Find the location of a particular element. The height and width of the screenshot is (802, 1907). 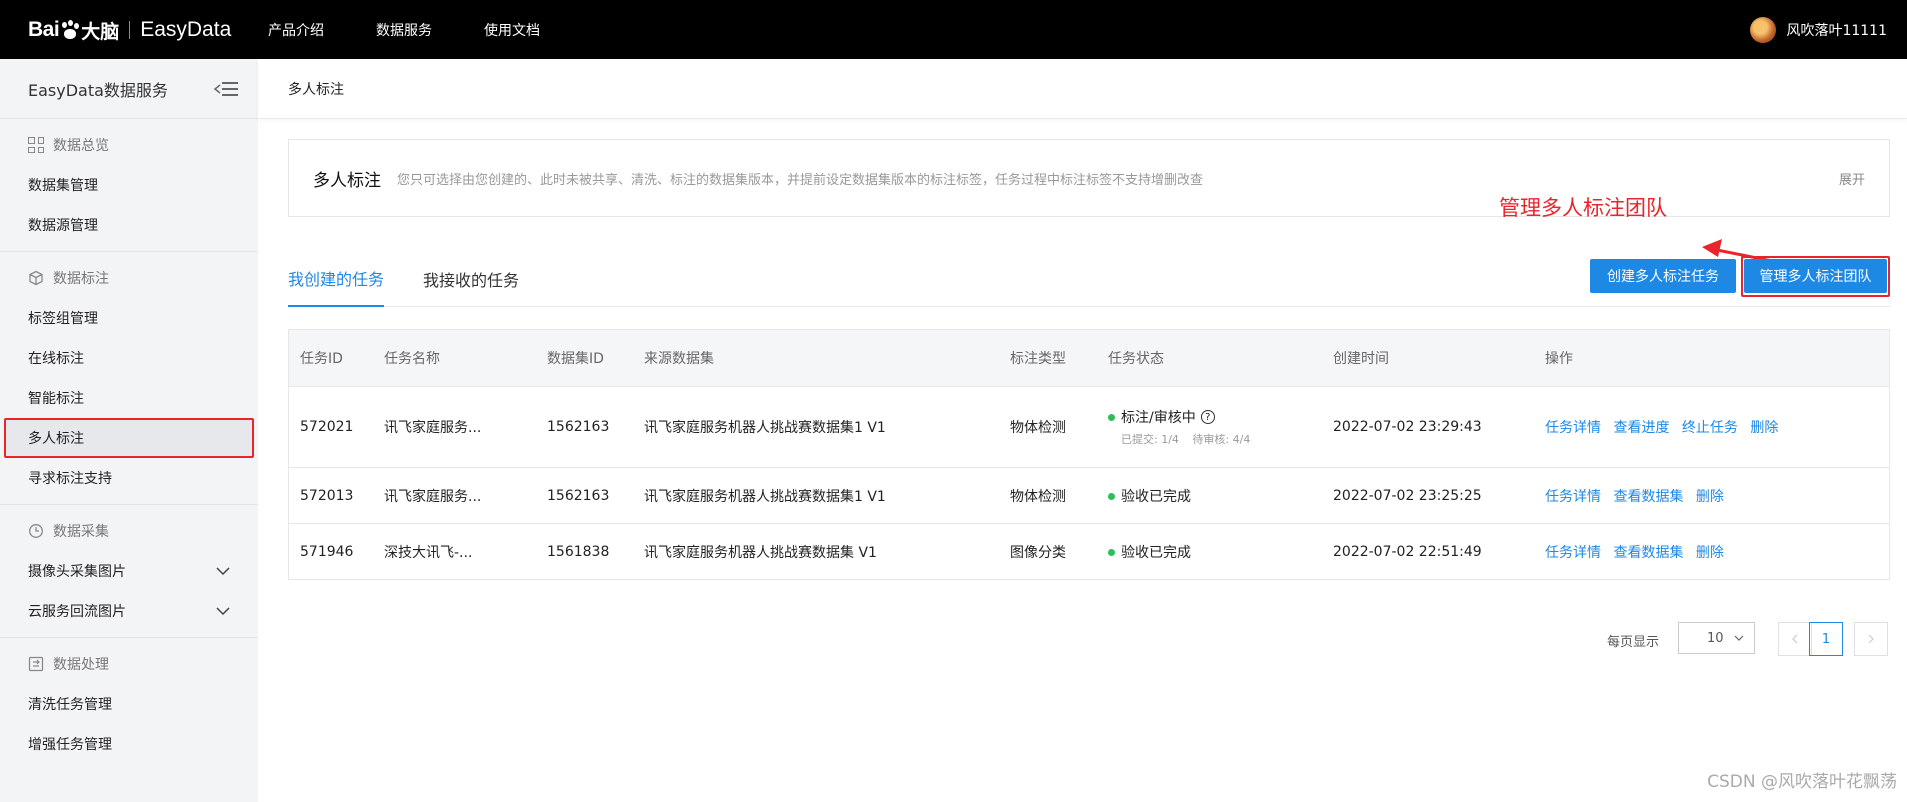

logo-bai-text: Bai is located at coordinates (44, 29).